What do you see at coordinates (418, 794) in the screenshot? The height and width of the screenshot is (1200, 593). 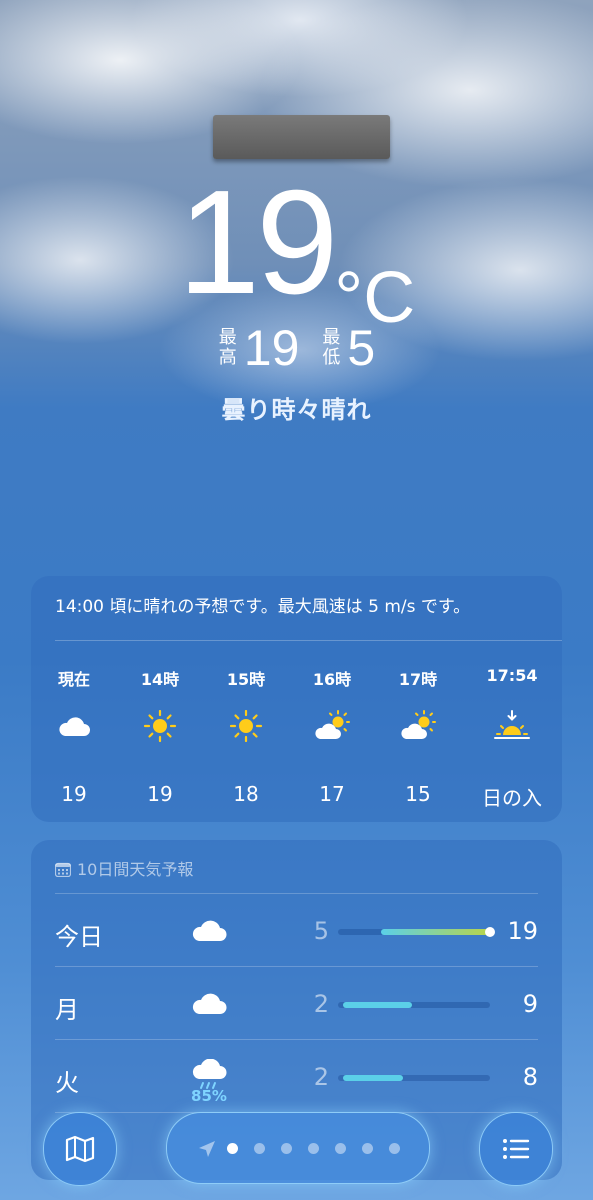 I see `hour-temp: 15` at bounding box center [418, 794].